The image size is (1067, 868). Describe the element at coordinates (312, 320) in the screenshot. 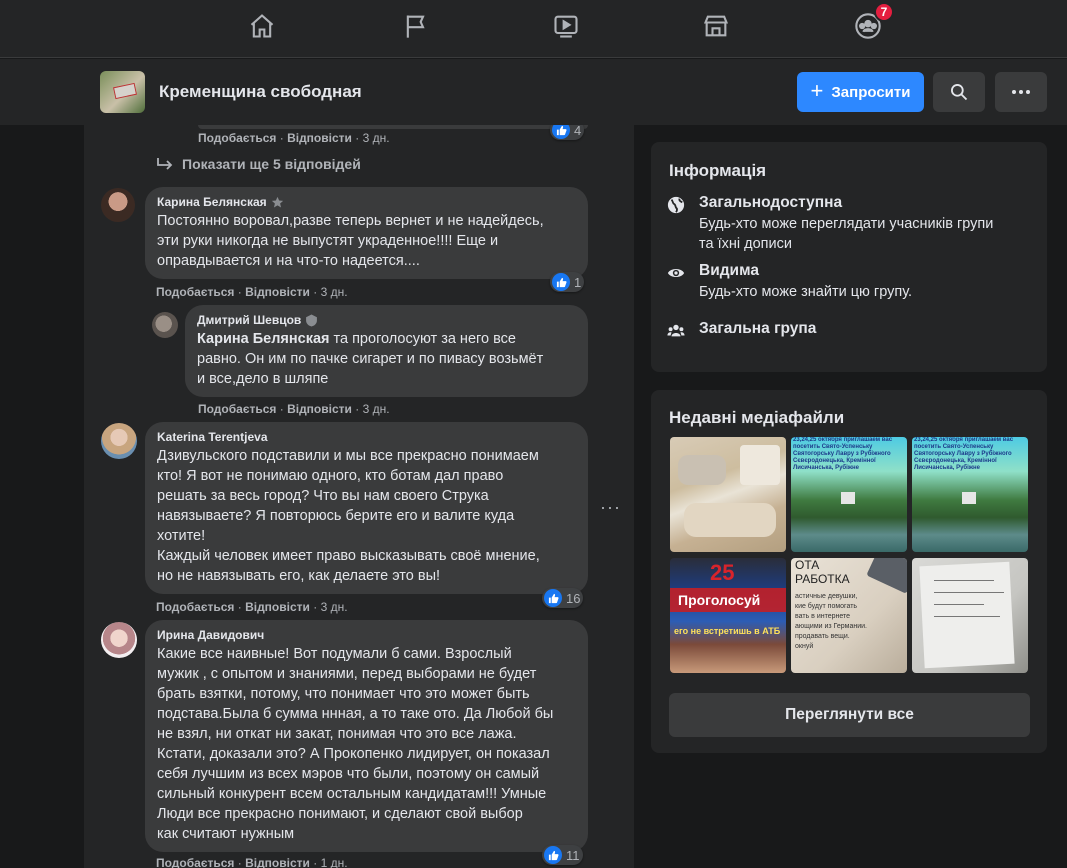

I see `shield-badge-icon` at that location.